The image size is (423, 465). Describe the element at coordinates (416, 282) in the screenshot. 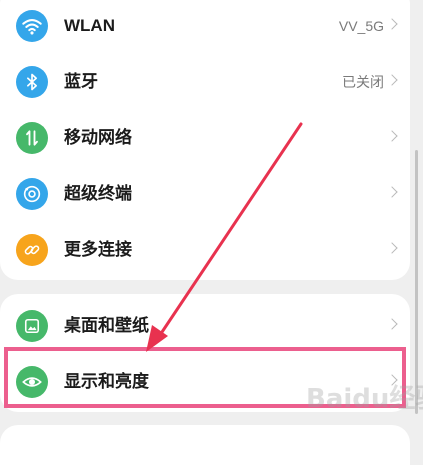

I see `scrollbar` at that location.